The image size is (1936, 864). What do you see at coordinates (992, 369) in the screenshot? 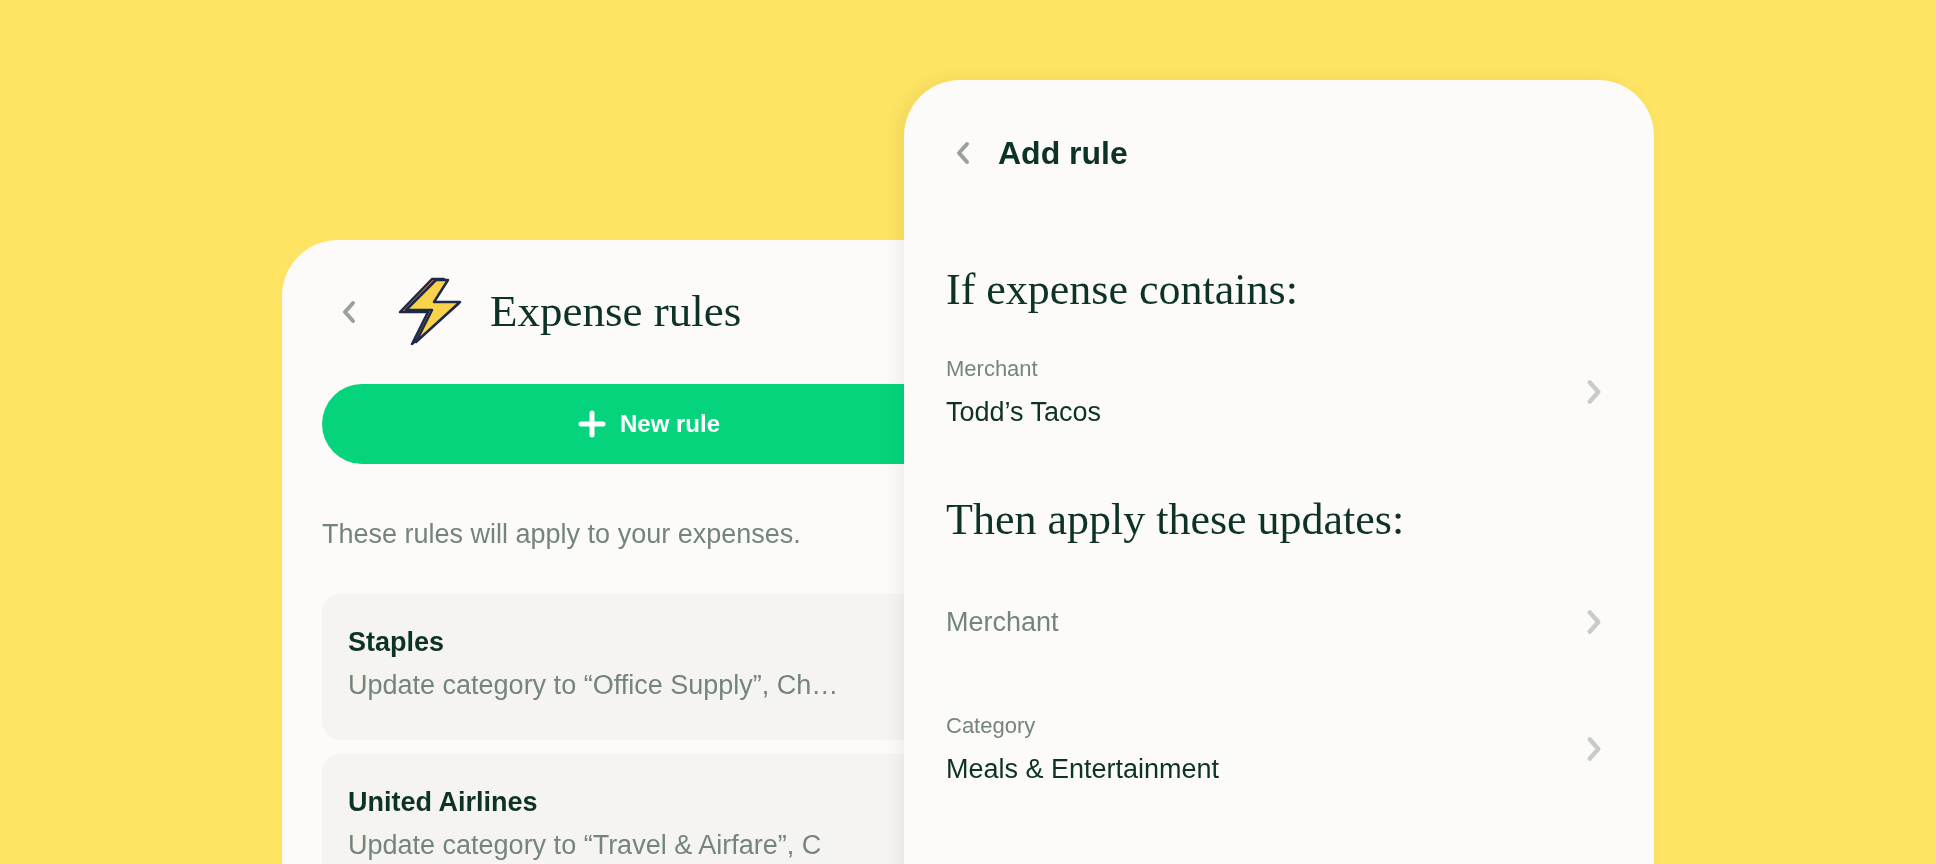
I see `field-label: Merchant` at bounding box center [992, 369].